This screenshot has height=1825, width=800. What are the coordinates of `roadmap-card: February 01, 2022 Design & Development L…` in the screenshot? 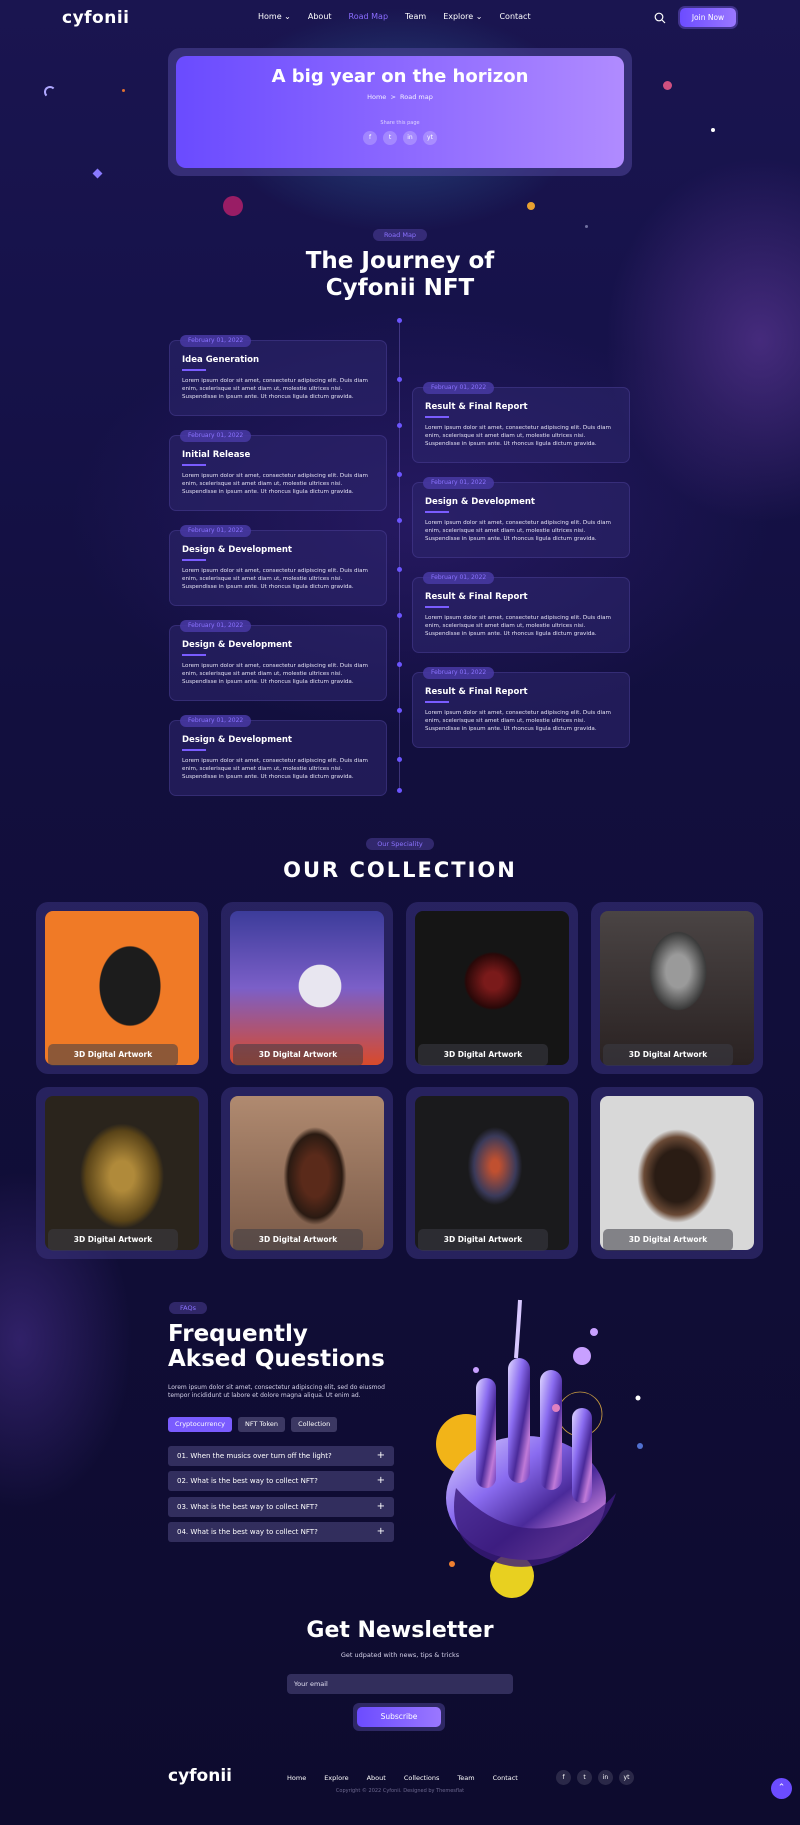 It's located at (278, 660).